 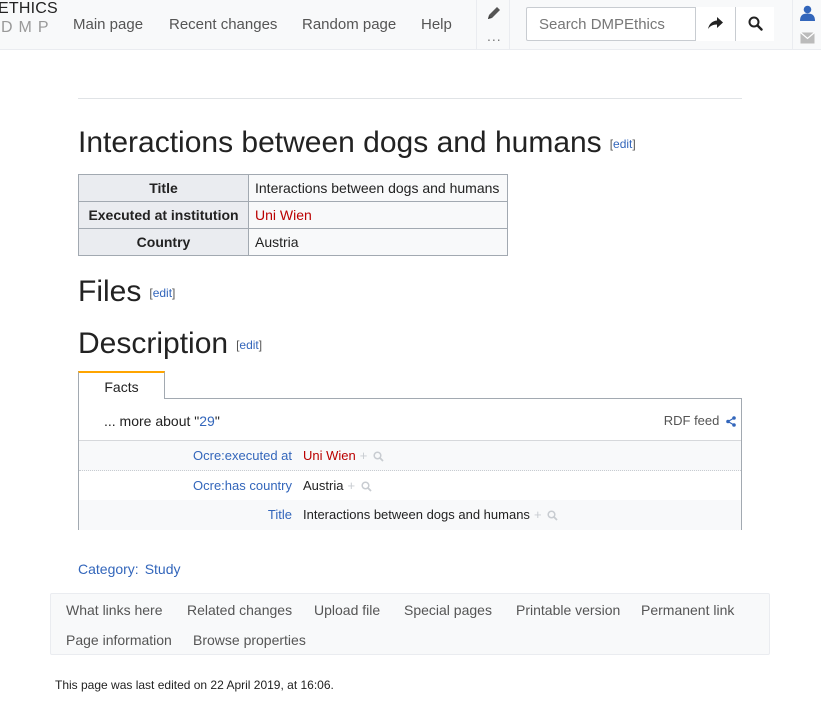 What do you see at coordinates (349, 24) in the screenshot?
I see `nav-random-page: Random page` at bounding box center [349, 24].